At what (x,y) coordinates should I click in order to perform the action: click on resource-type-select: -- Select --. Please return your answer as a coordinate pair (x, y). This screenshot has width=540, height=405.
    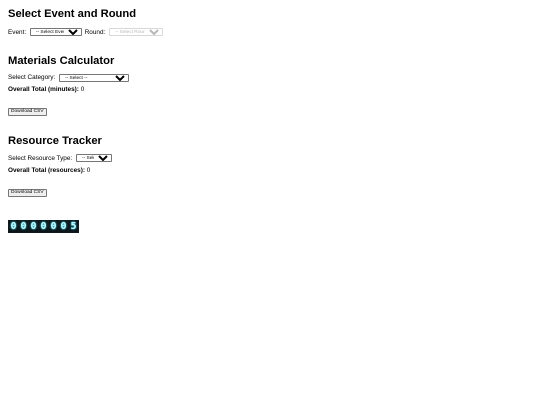
    Looking at the image, I should click on (93, 158).